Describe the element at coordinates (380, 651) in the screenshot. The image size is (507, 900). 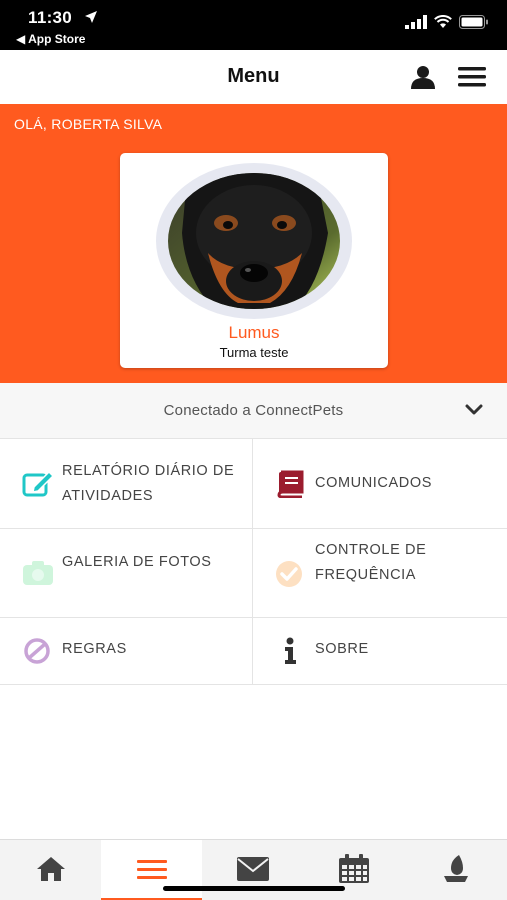
I see `menu-item-sobre: SOBRE` at that location.